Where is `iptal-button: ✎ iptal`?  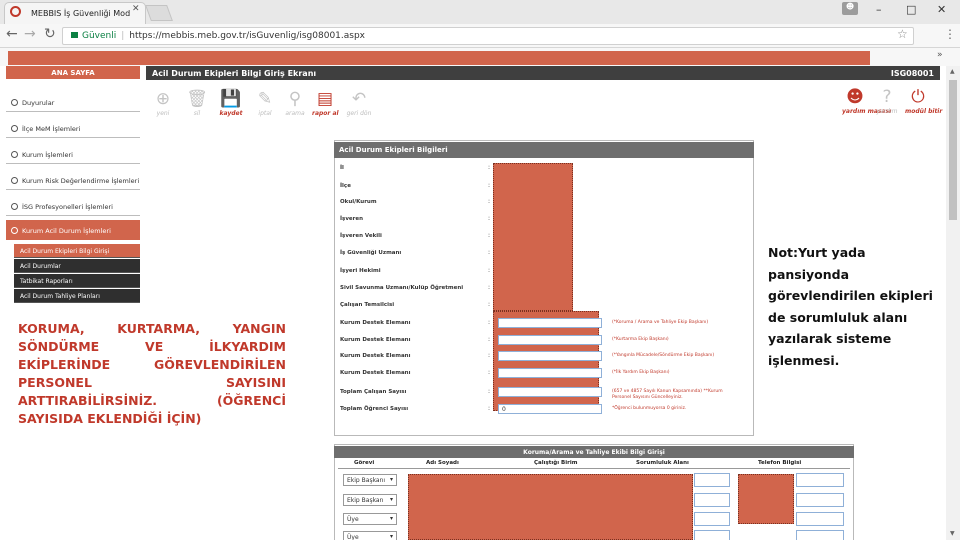
iptal-button: ✎ iptal is located at coordinates (265, 105).